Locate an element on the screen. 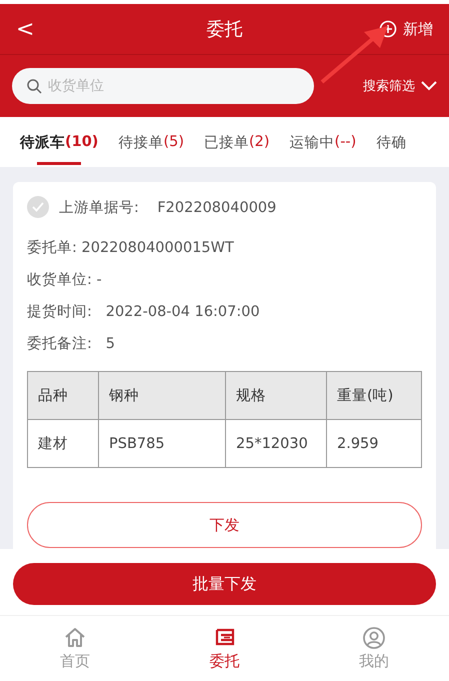 This screenshot has width=449, height=681. status-tab: 待接单(5) is located at coordinates (151, 142).